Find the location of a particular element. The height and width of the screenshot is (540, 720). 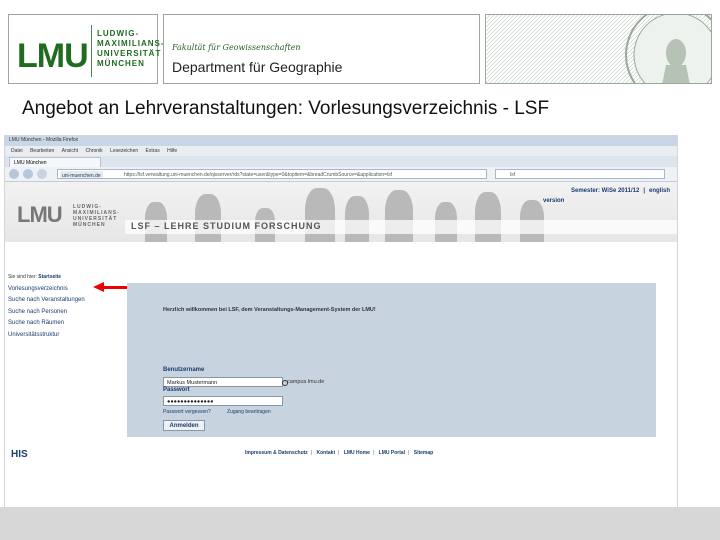

browser-tab: LMU München is located at coordinates (55, 162).